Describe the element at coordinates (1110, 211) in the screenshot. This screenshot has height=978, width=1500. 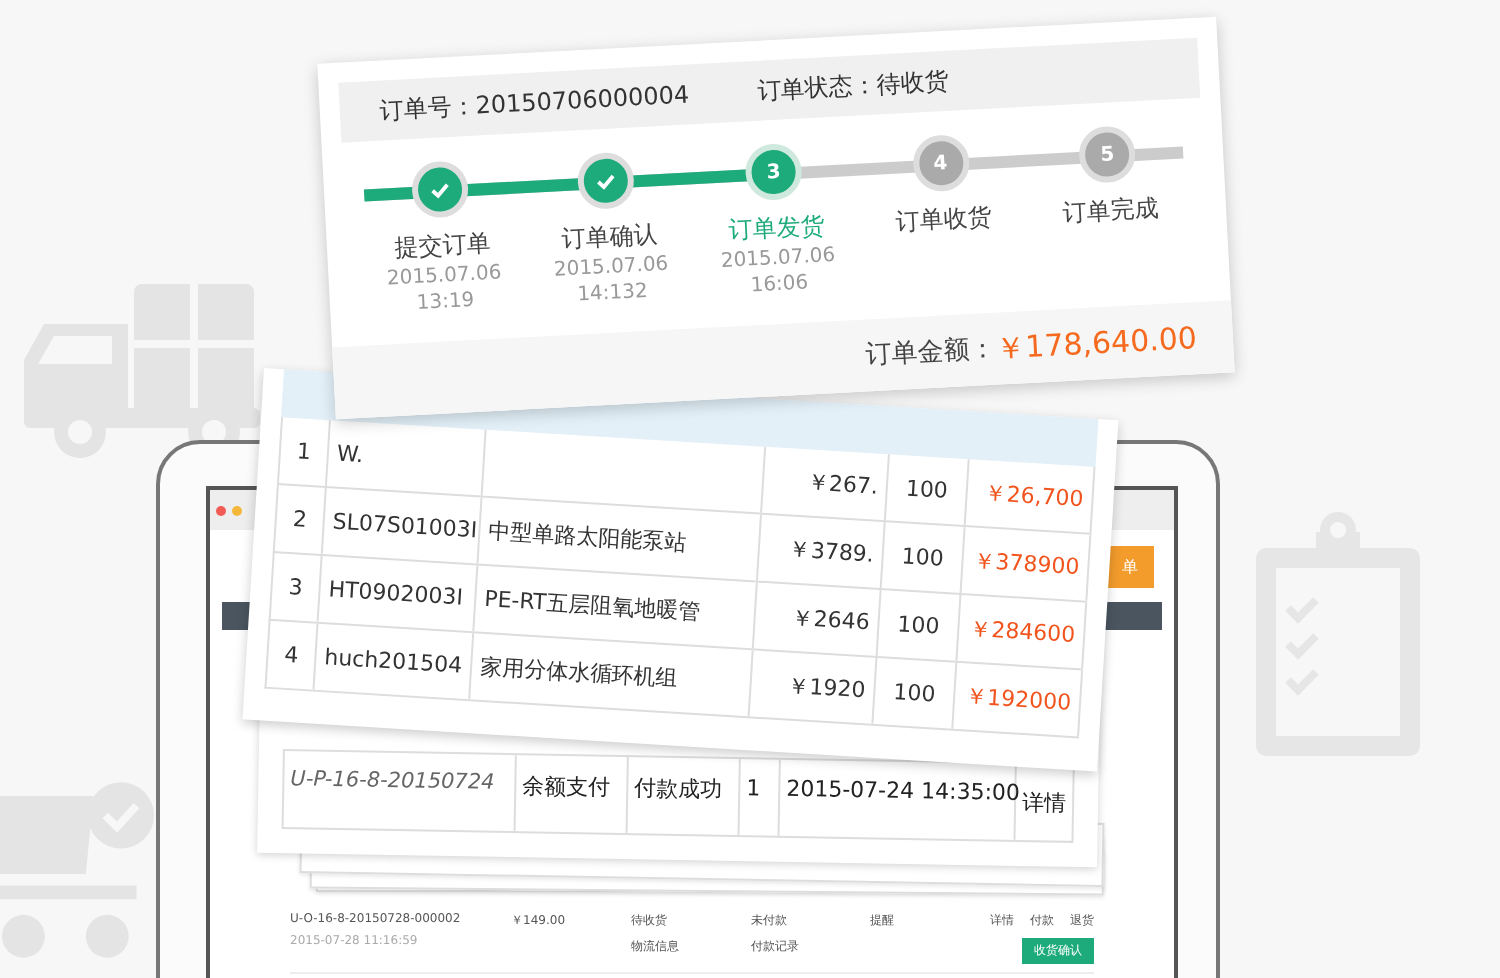
I see `step-label: 订单完成` at that location.